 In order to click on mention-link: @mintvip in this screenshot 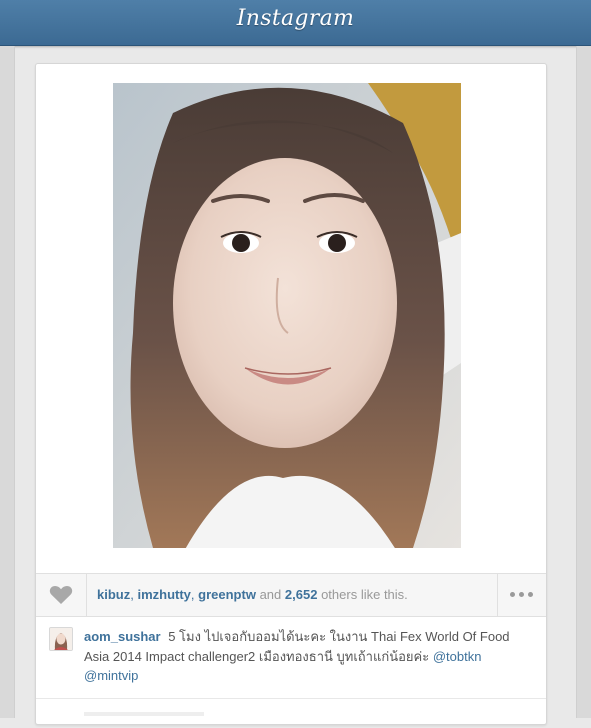, I will do `click(111, 675)`.